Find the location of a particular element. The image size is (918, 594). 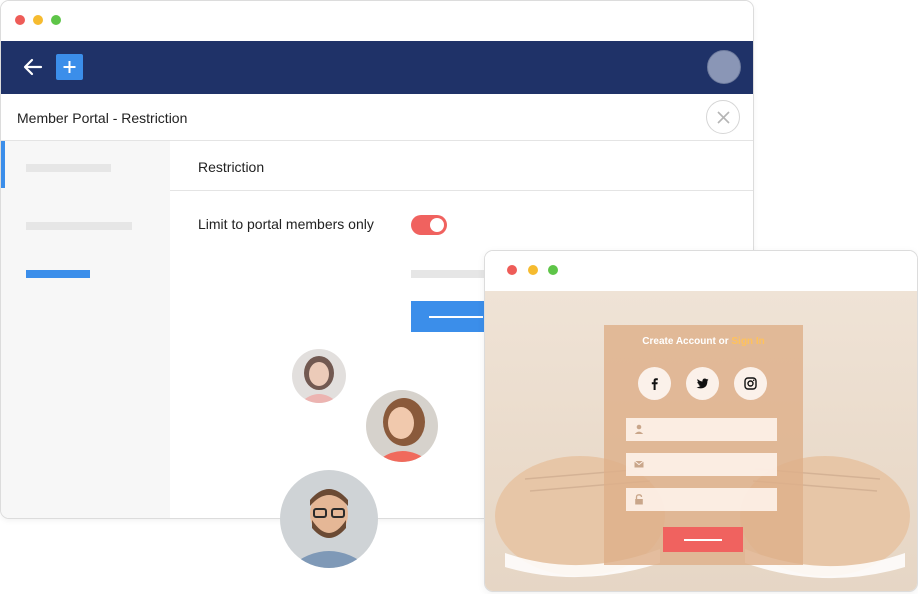

sign-in-link: Sign In is located at coordinates (747, 341).